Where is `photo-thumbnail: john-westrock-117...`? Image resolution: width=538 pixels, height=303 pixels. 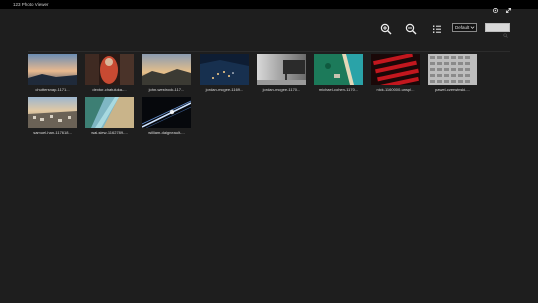
photo-thumbnail: john-westrock-117... is located at coordinates (166, 73).